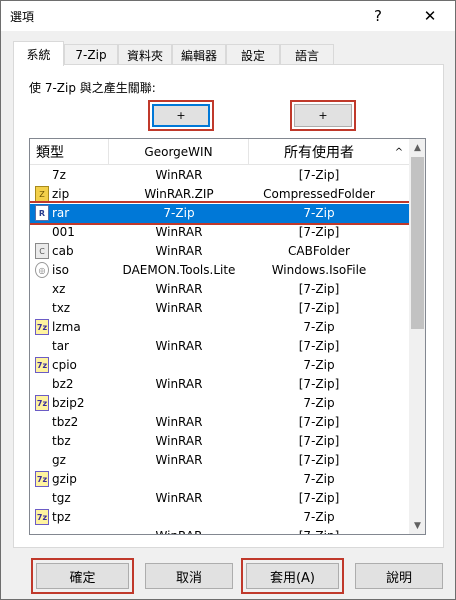 The image size is (456, 600). What do you see at coordinates (66, 327) in the screenshot?
I see `row-type: lzma` at bounding box center [66, 327].